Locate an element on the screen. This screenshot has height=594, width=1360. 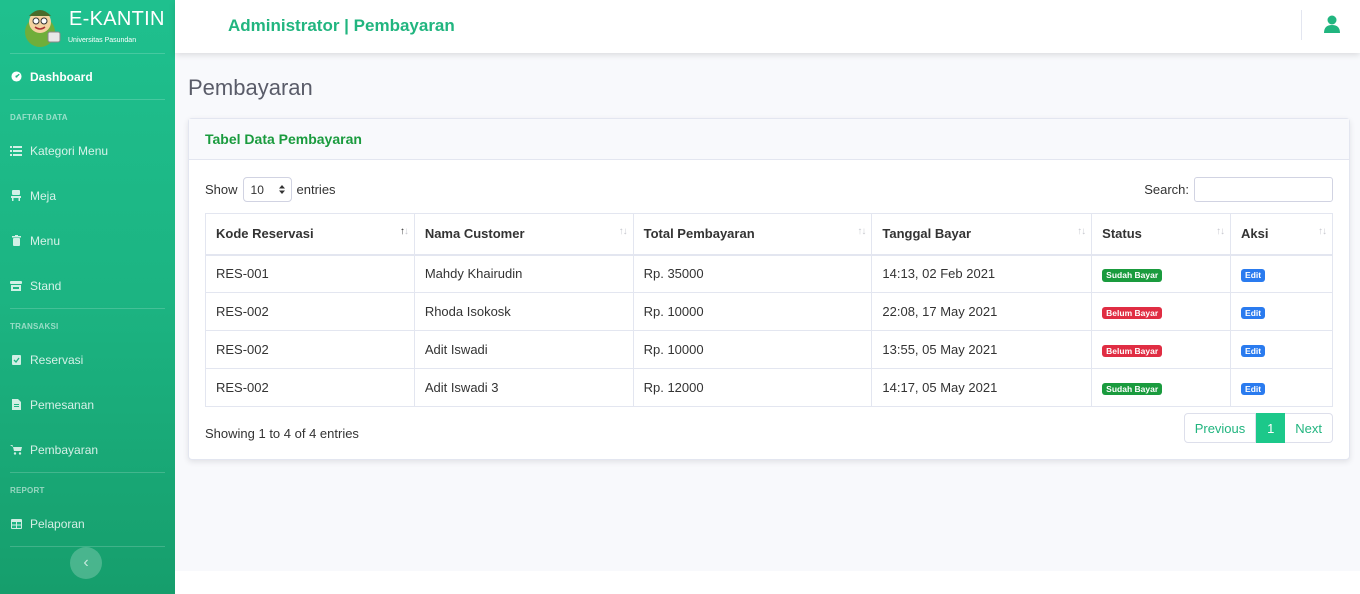
store-icon is located at coordinates (16, 286).